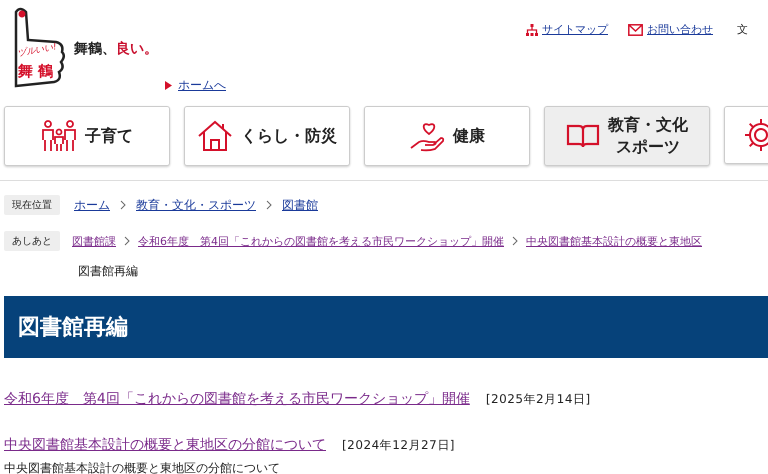  What do you see at coordinates (321, 241) in the screenshot?
I see `history-link: 令和6年度 第4回「これからの図書館を考える市民ワークショップ」開催` at bounding box center [321, 241].